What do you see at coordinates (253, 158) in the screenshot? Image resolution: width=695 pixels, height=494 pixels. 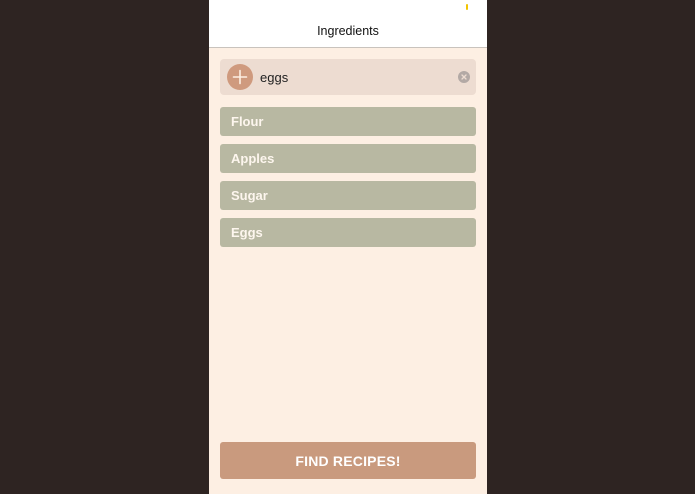 I see `ingredient-label: Apples` at bounding box center [253, 158].